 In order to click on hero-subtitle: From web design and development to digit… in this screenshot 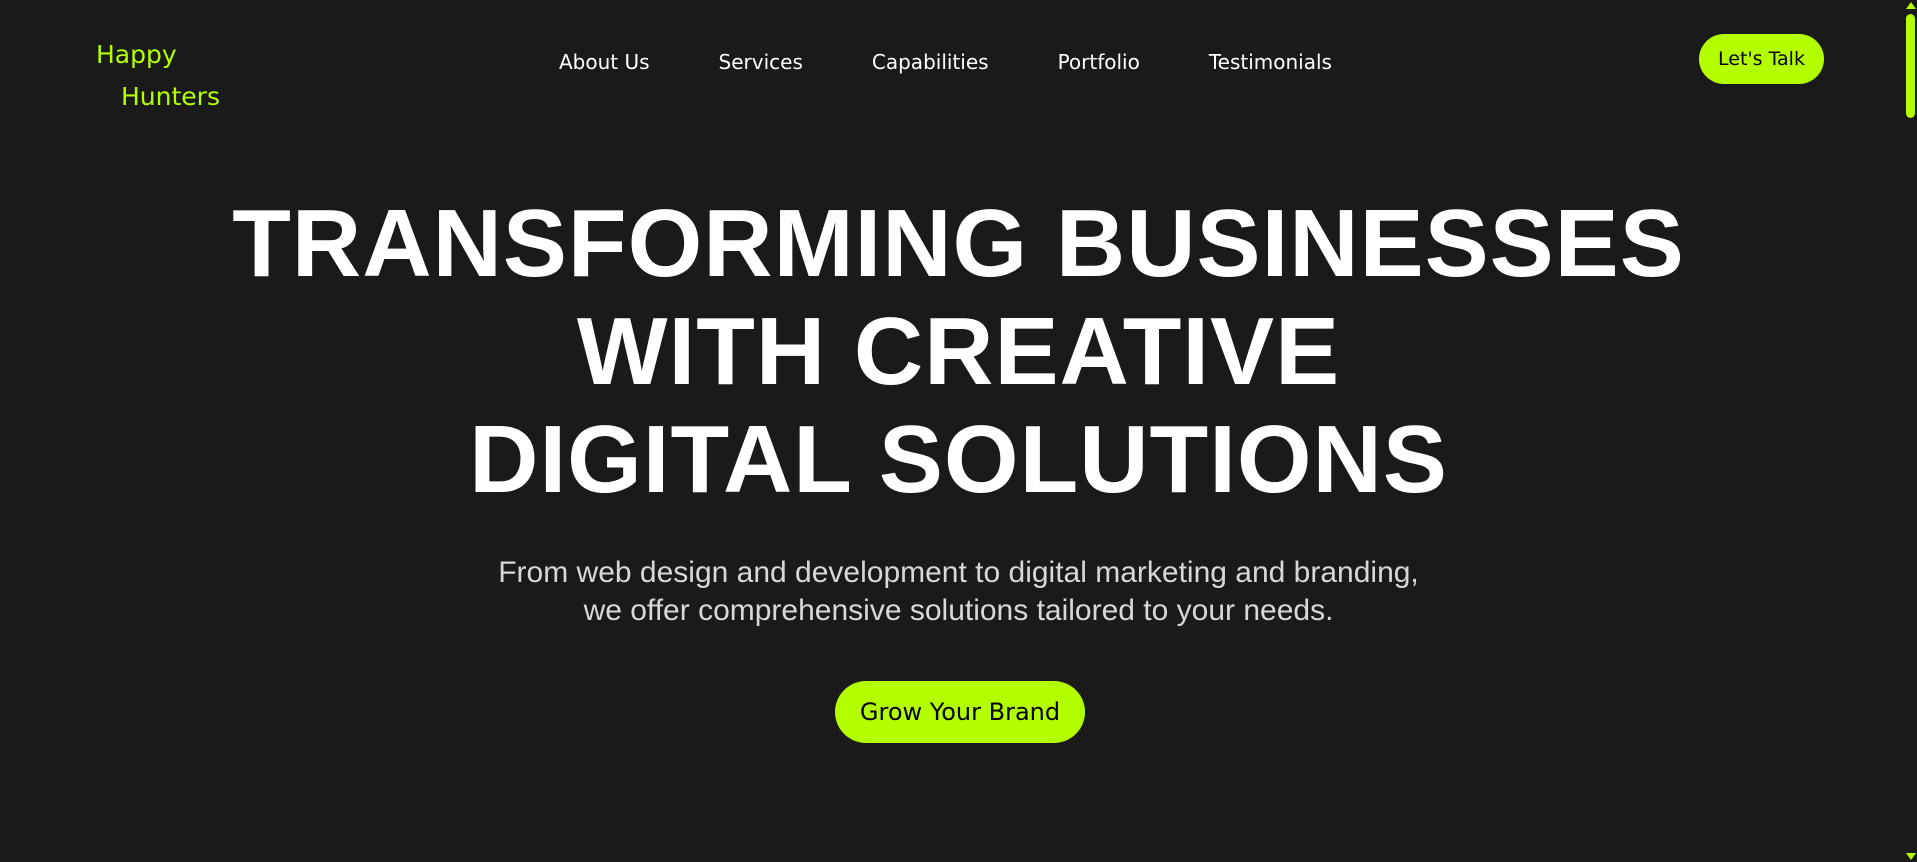, I will do `click(958, 592)`.